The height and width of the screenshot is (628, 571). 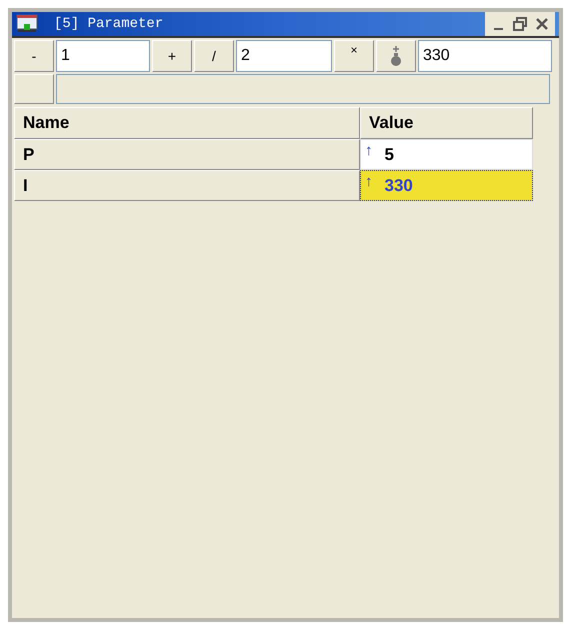 I want to click on window-title: [5] Parameter, so click(x=109, y=24).